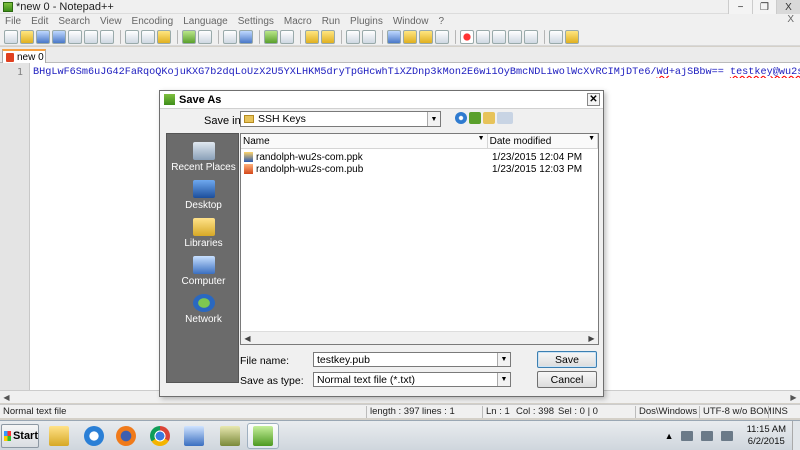  I want to click on close-button: X, so click(788, 7).